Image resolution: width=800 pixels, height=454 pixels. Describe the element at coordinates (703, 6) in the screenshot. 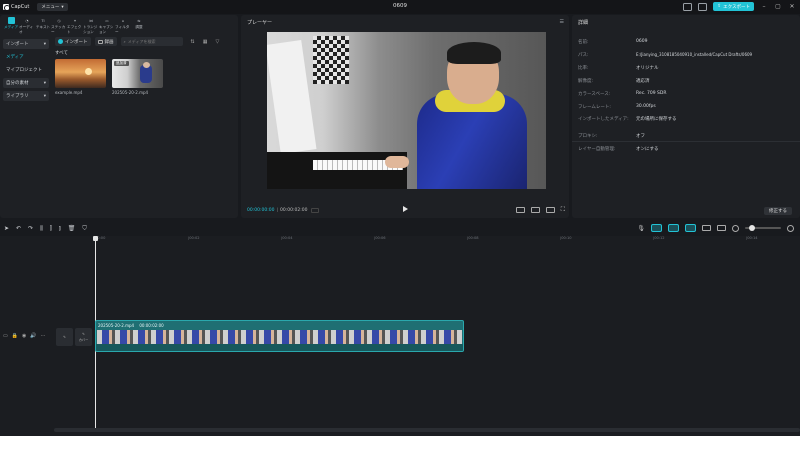

I see `shortcut-icon` at that location.